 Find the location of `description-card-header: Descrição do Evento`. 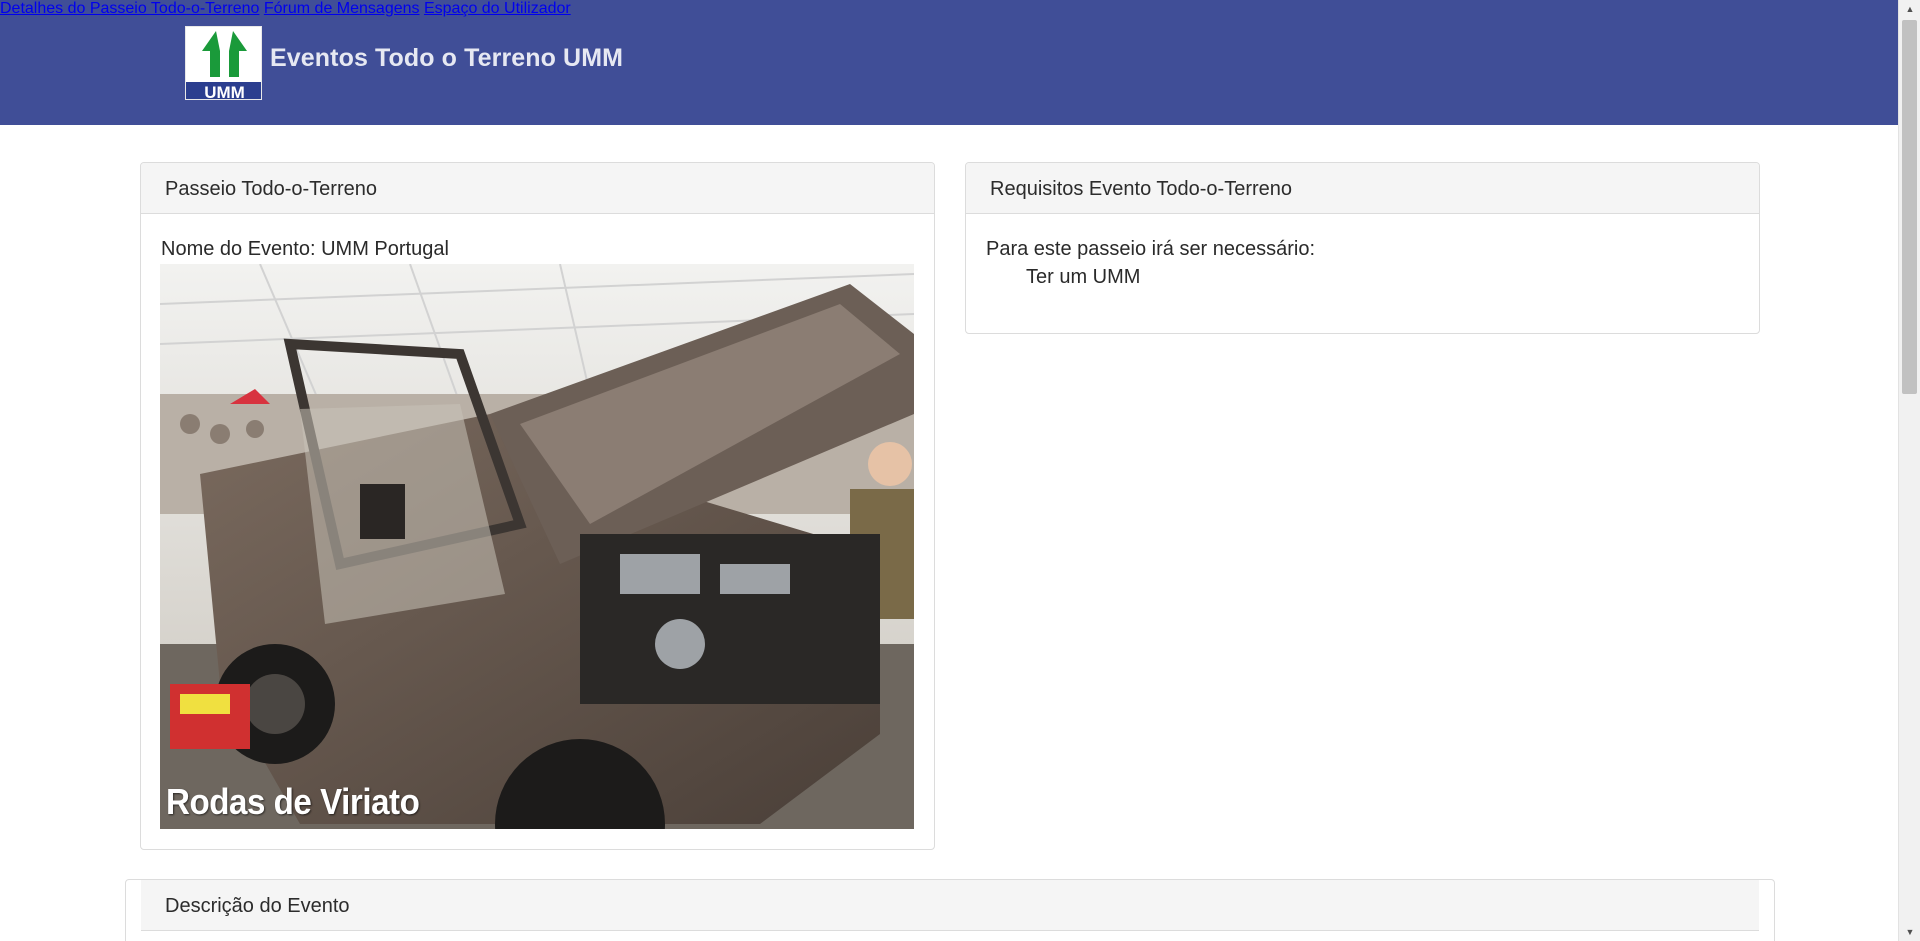

description-card-header: Descrição do Evento is located at coordinates (950, 905).